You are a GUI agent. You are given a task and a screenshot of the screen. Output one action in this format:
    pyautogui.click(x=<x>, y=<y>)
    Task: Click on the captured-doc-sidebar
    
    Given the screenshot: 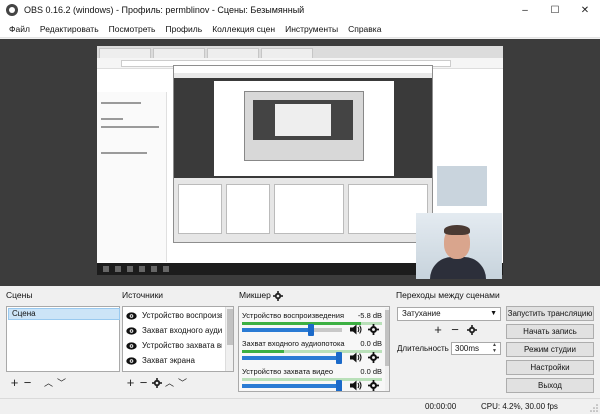 What is the action you would take?
    pyautogui.click(x=132, y=177)
    